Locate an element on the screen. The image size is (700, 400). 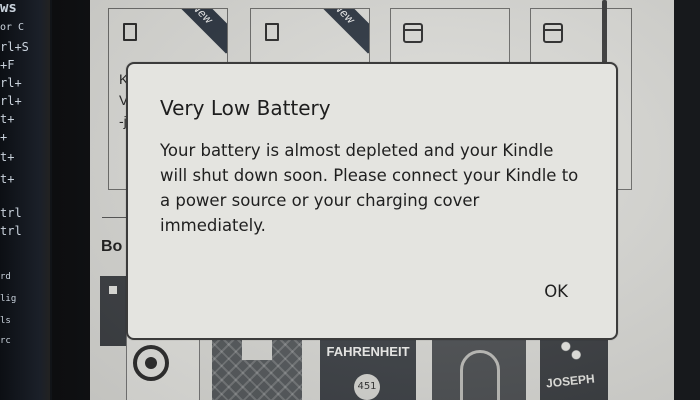
laptop-text-line: rl+S is located at coordinates (14, 47).